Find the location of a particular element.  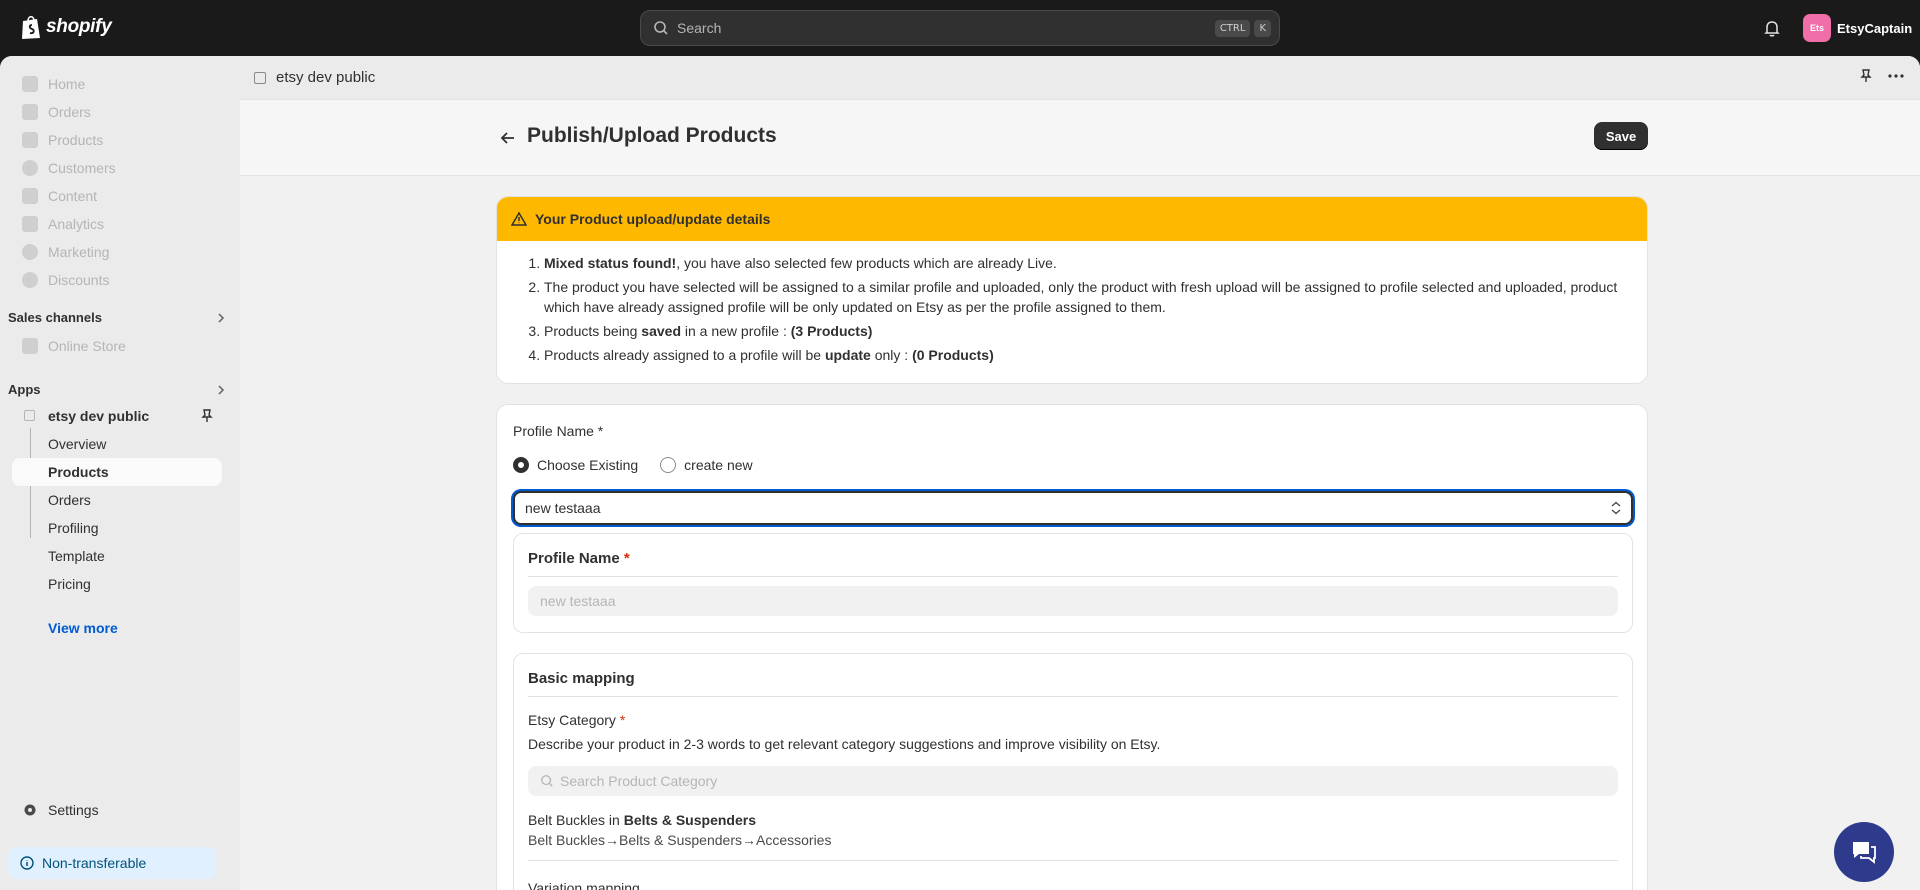

more-actions-icon is located at coordinates (1896, 76).